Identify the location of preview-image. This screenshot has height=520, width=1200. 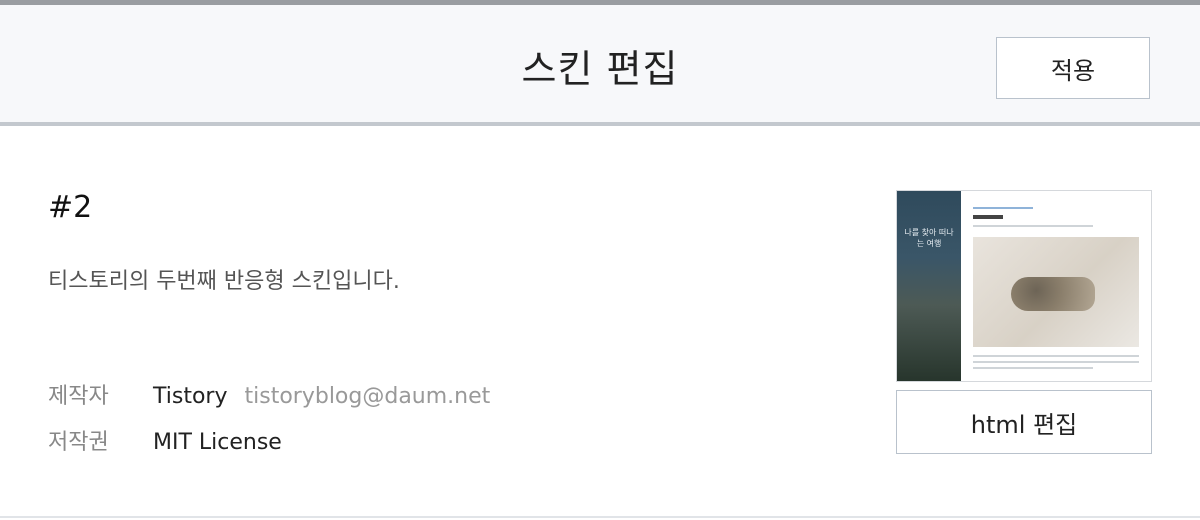
(1056, 292).